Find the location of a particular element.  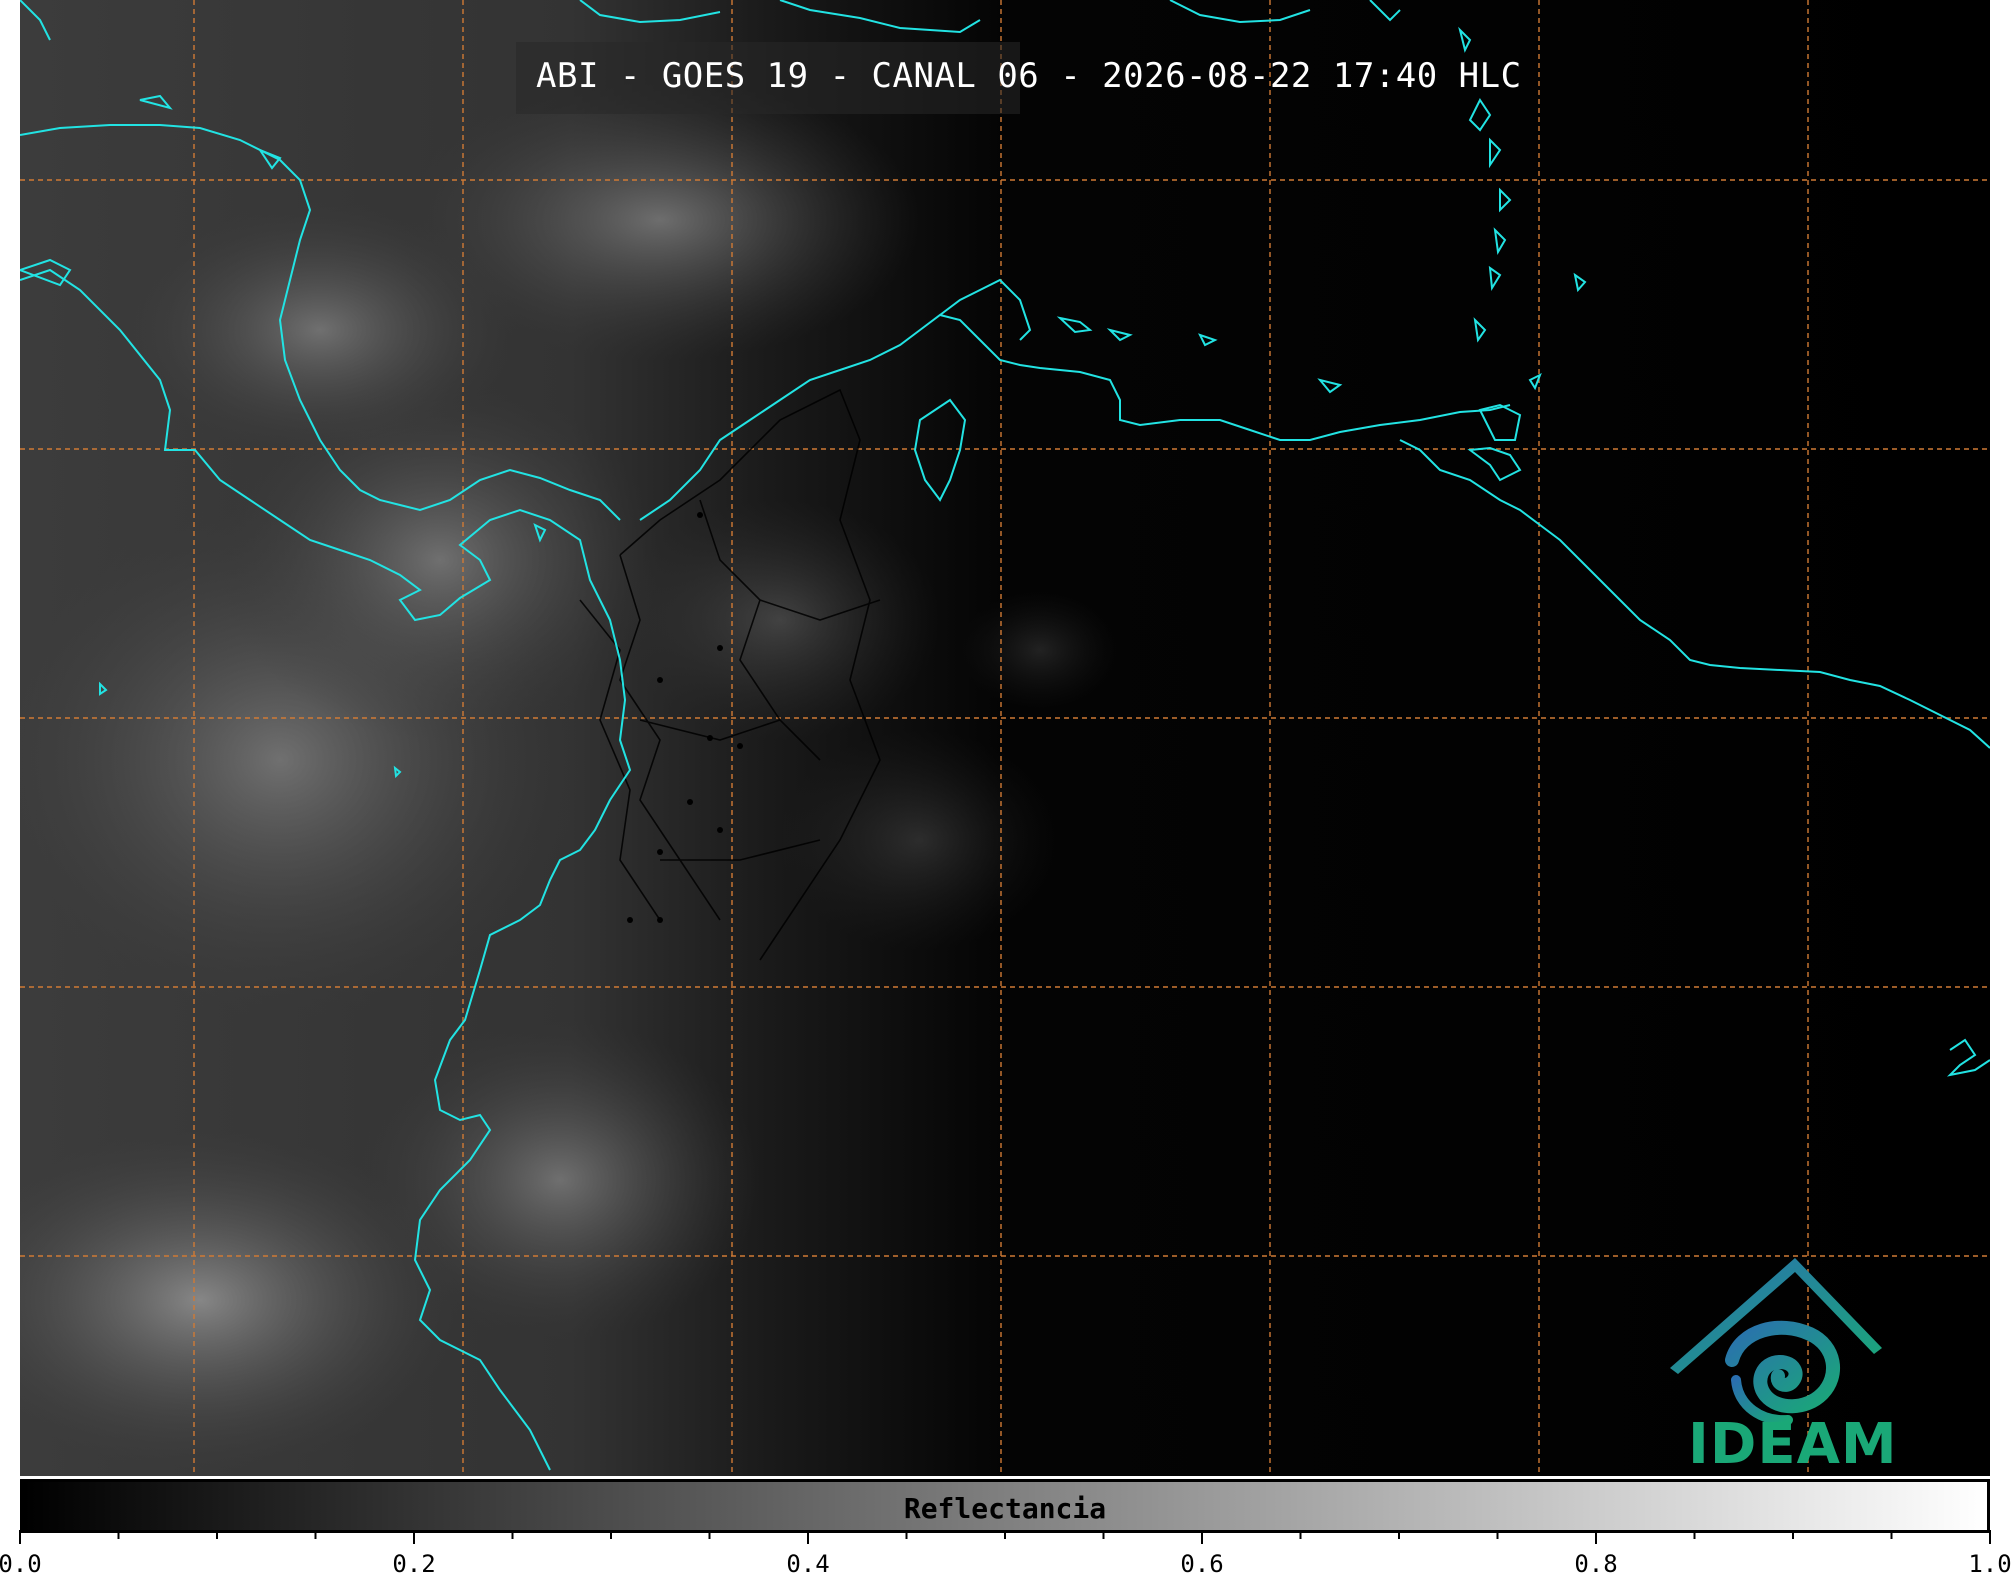

colorbar-tick-label: 1.0 is located at coordinates (1989, 1563).